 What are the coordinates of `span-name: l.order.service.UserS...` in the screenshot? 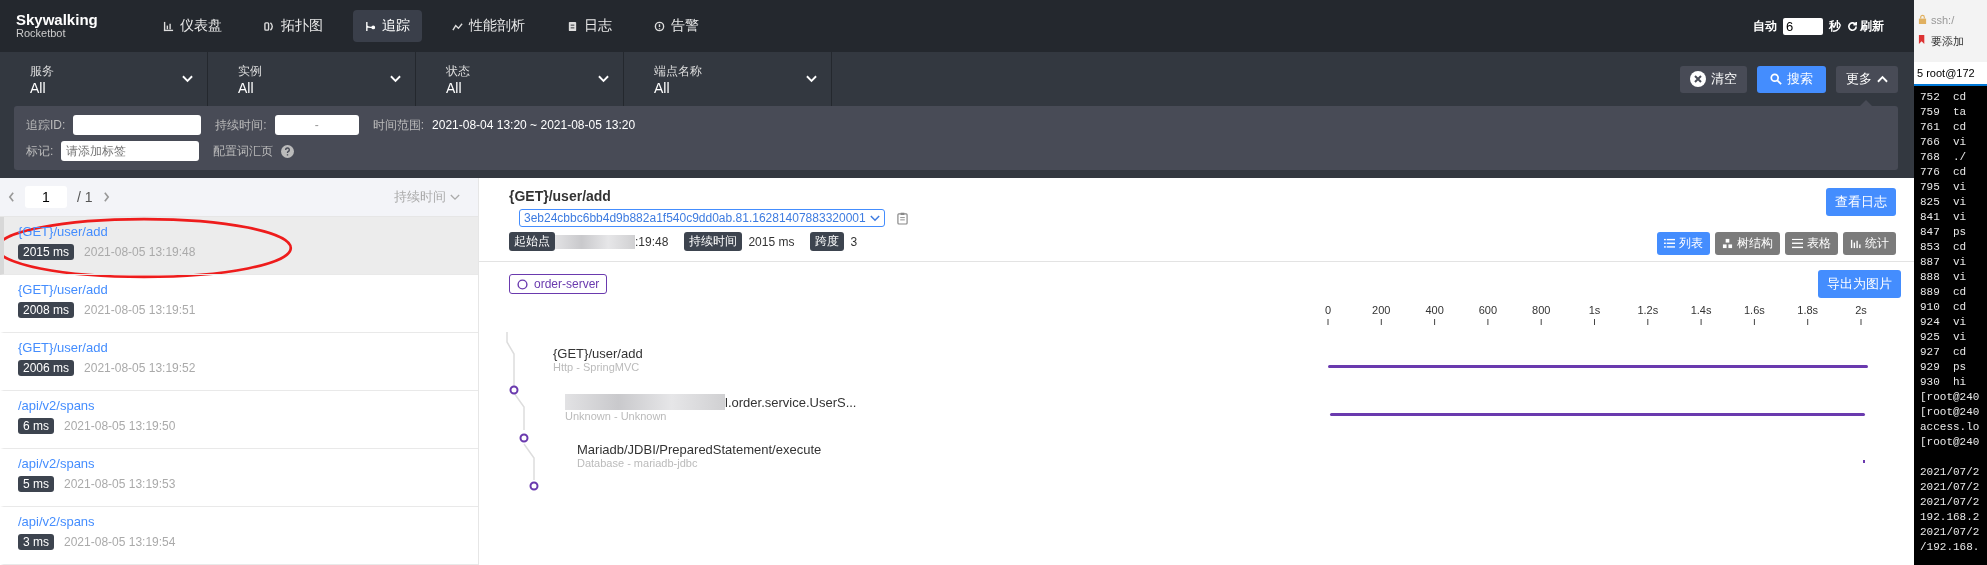 It's located at (791, 402).